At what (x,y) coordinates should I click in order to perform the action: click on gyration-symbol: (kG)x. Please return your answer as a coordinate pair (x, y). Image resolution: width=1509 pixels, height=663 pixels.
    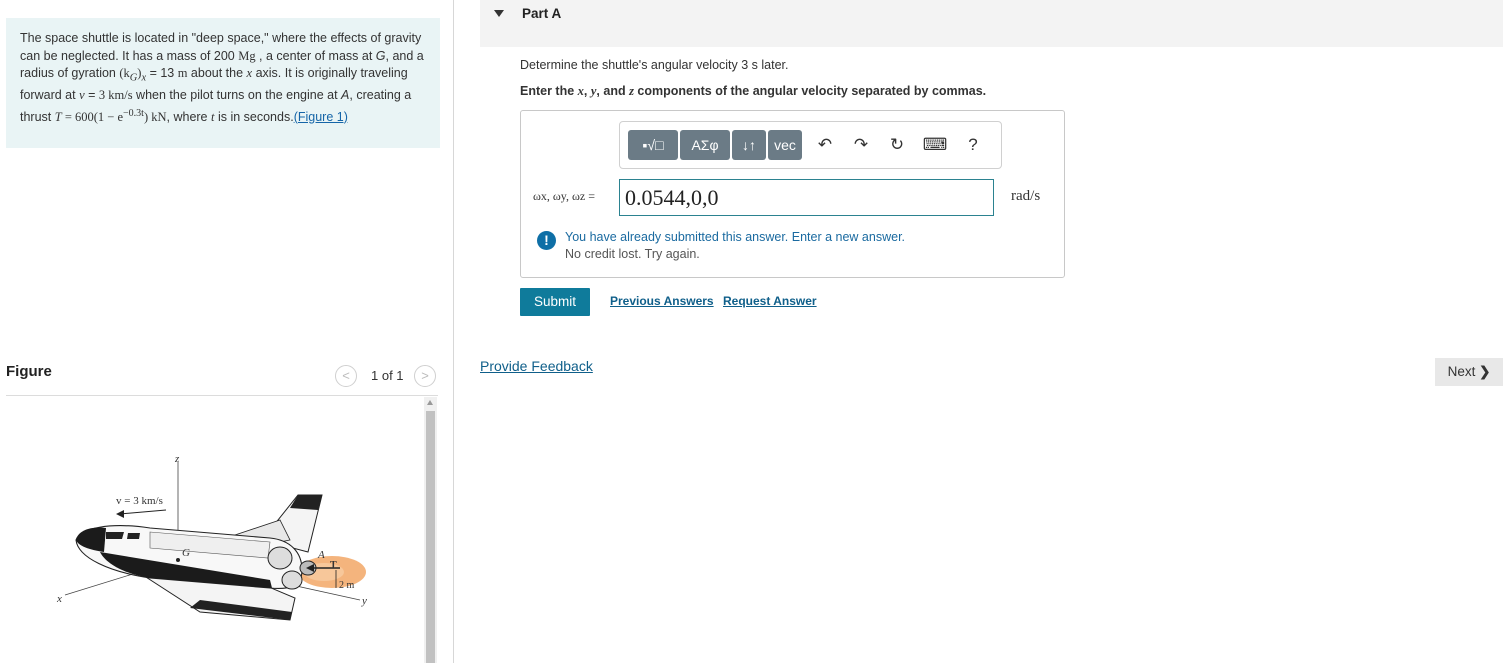
    Looking at the image, I should click on (133, 75).